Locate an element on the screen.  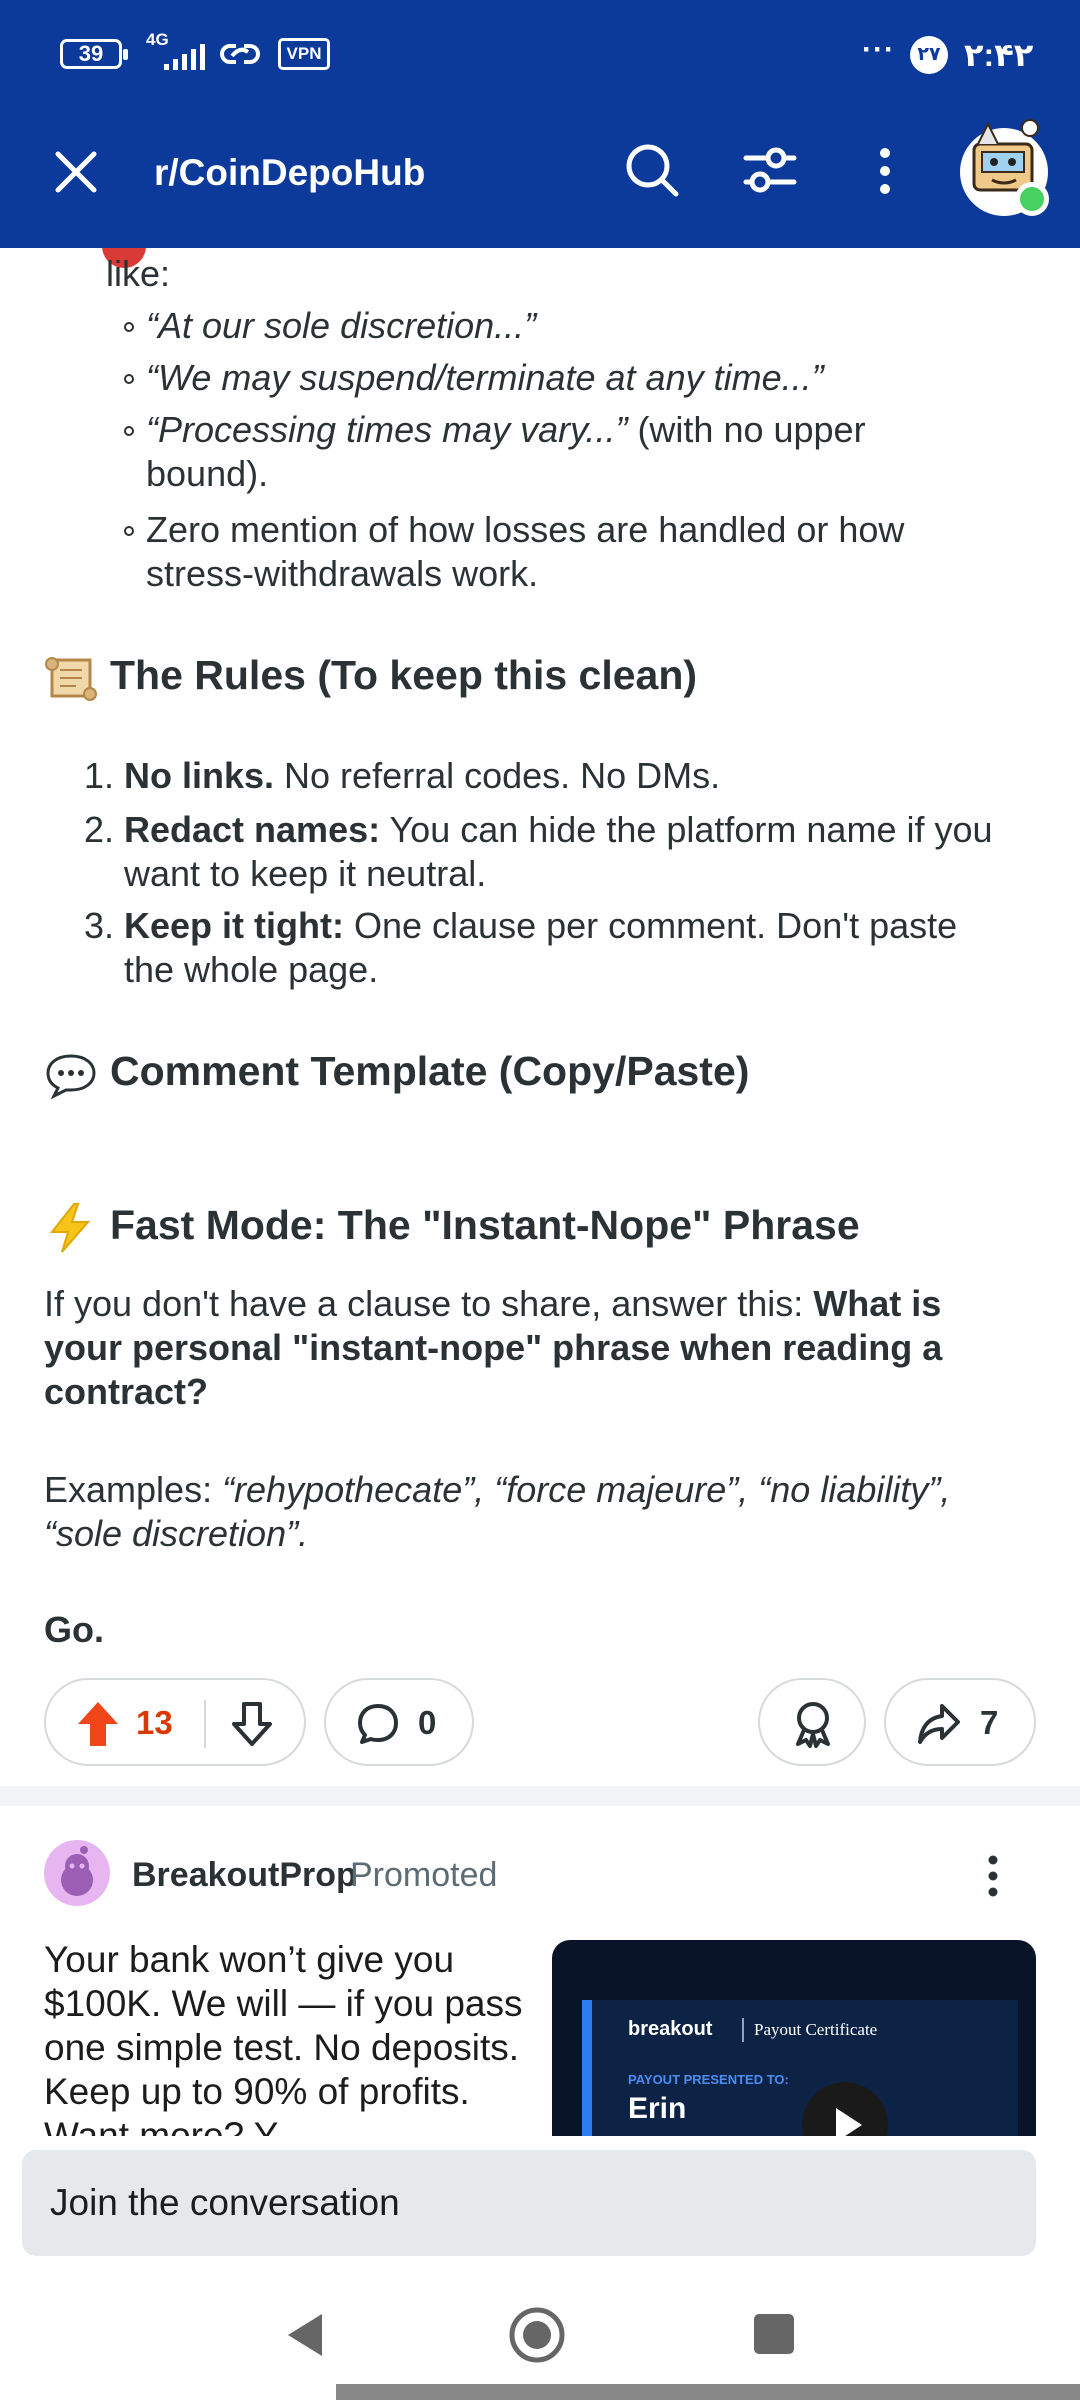
rule-text: No referral codes. No DMs. is located at coordinates (497, 775).